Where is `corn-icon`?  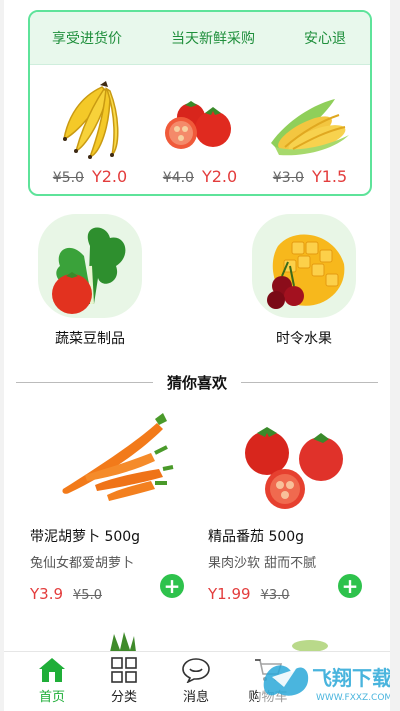
corn-icon is located at coordinates (310, 127).